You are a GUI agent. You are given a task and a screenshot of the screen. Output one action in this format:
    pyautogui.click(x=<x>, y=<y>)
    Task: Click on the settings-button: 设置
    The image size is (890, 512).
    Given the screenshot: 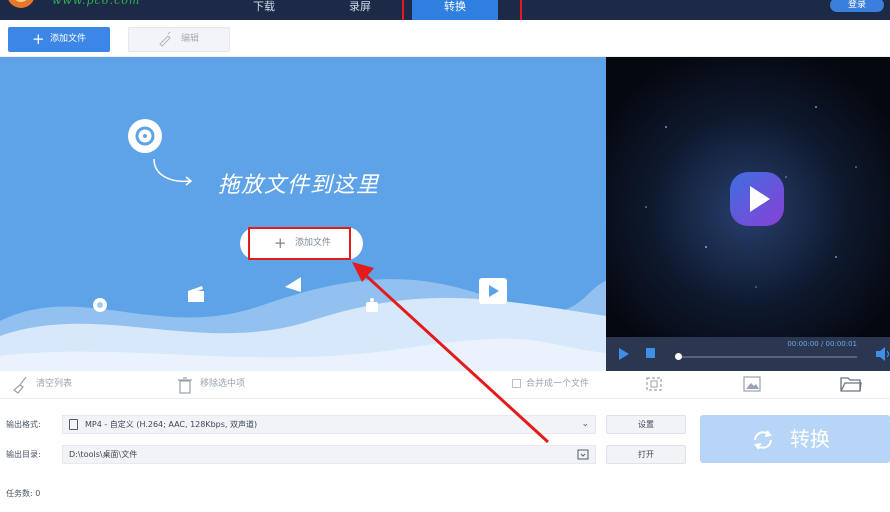 What is the action you would take?
    pyautogui.click(x=646, y=424)
    